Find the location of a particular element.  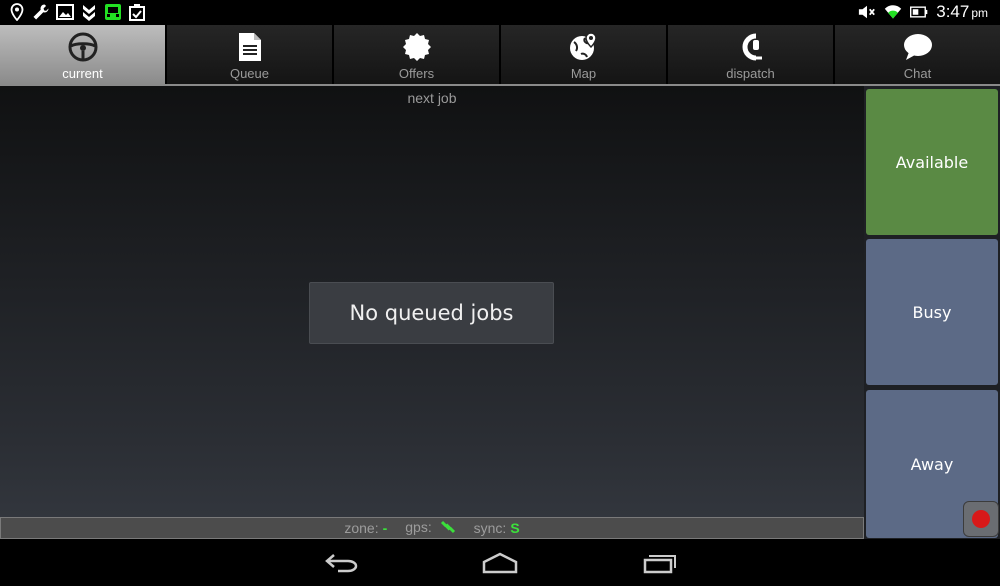

badge-icon is located at coordinates (417, 47).